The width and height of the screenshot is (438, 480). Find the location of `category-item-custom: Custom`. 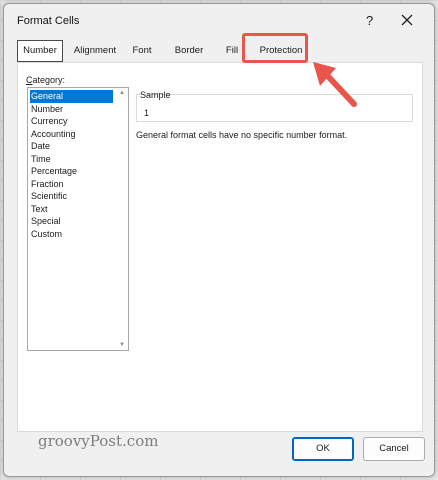

category-item-custom: Custom is located at coordinates (71, 234).